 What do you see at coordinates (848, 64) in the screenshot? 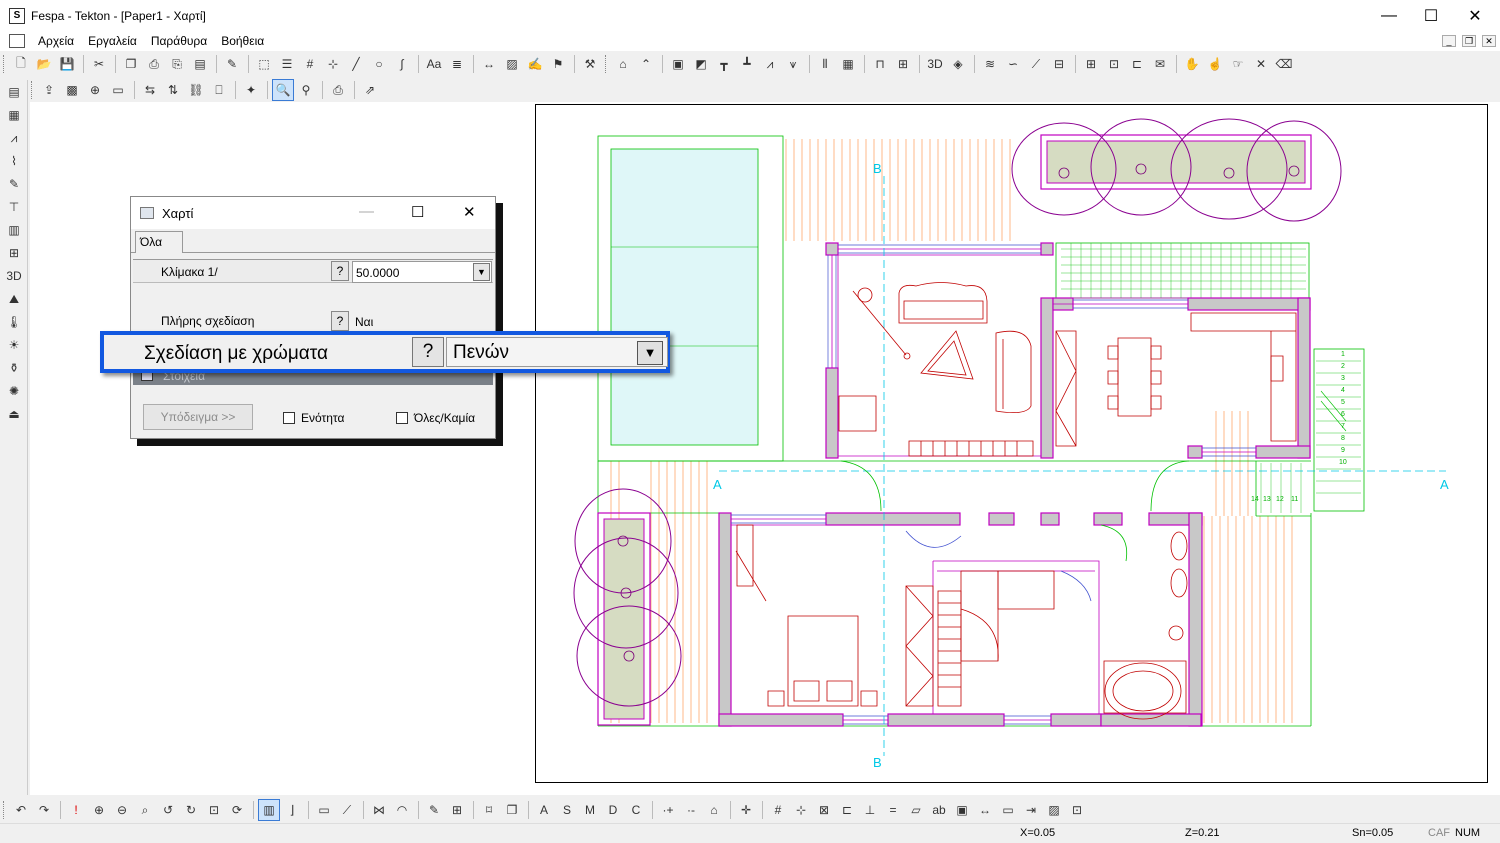
I see `window-icon: ▦` at bounding box center [848, 64].